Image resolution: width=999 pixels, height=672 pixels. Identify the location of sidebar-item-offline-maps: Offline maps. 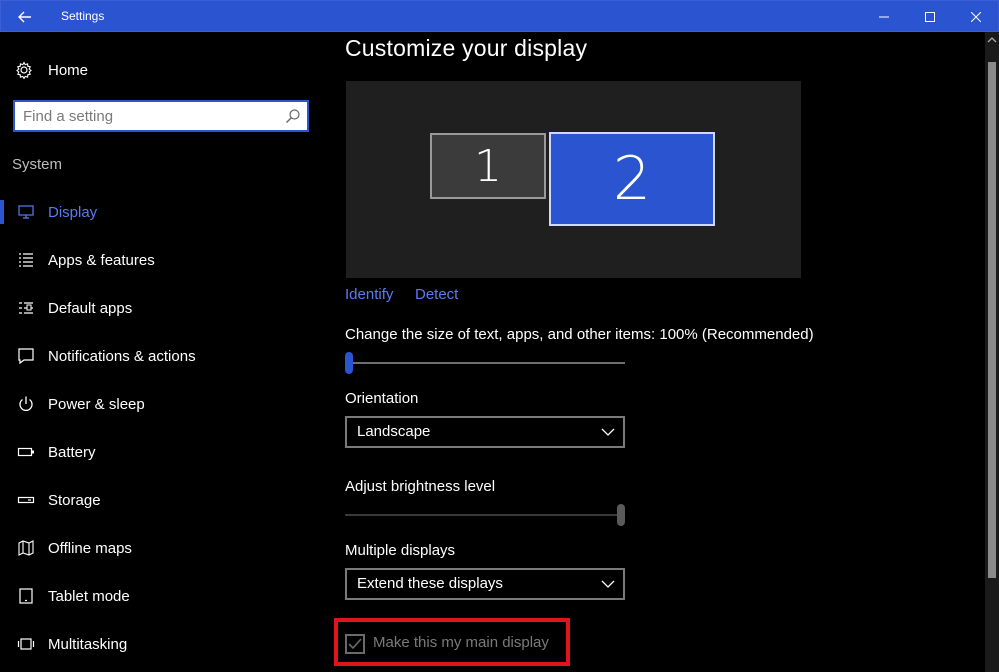
(162, 548).